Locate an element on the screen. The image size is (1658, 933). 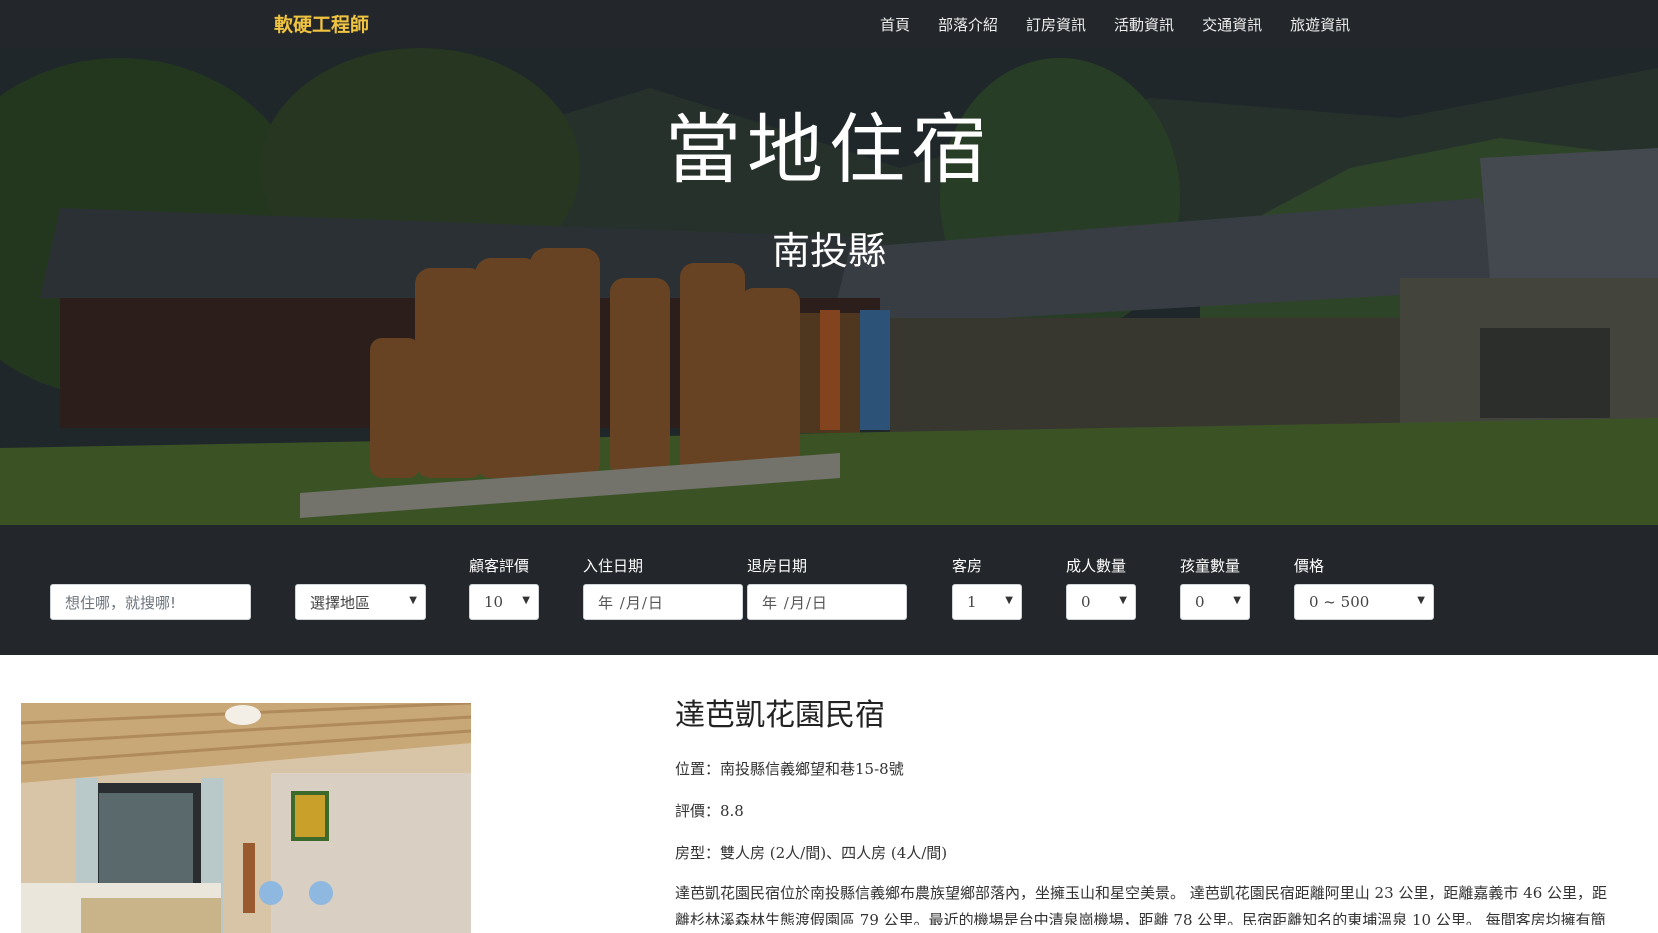
children-select: 0 ▼ is located at coordinates (1215, 602).